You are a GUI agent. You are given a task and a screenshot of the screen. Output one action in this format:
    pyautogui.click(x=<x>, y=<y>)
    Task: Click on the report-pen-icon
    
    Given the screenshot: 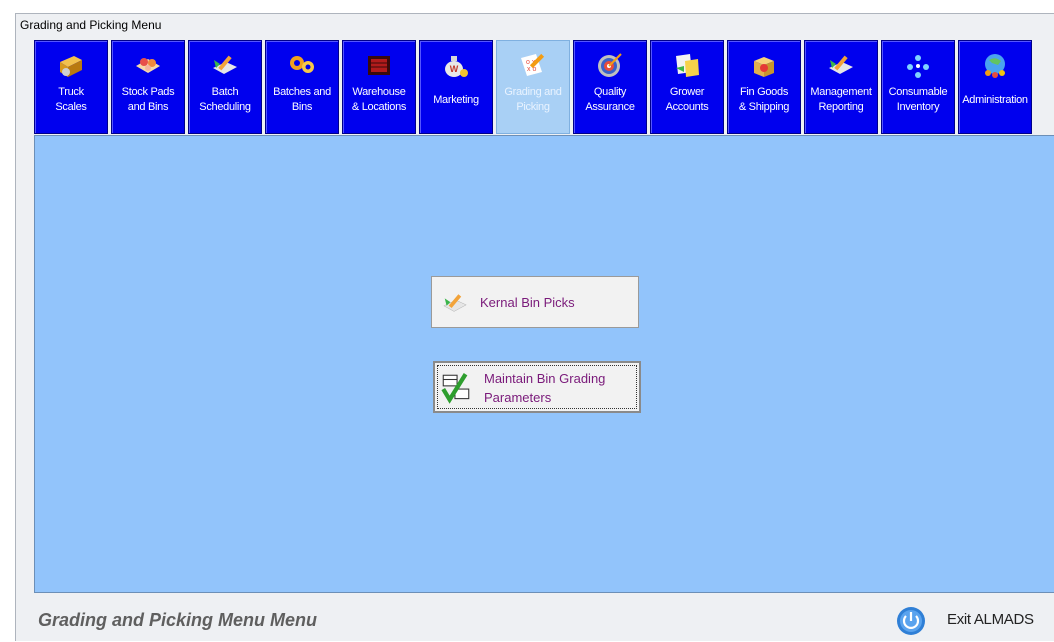 What is the action you would take?
    pyautogui.click(x=841, y=64)
    